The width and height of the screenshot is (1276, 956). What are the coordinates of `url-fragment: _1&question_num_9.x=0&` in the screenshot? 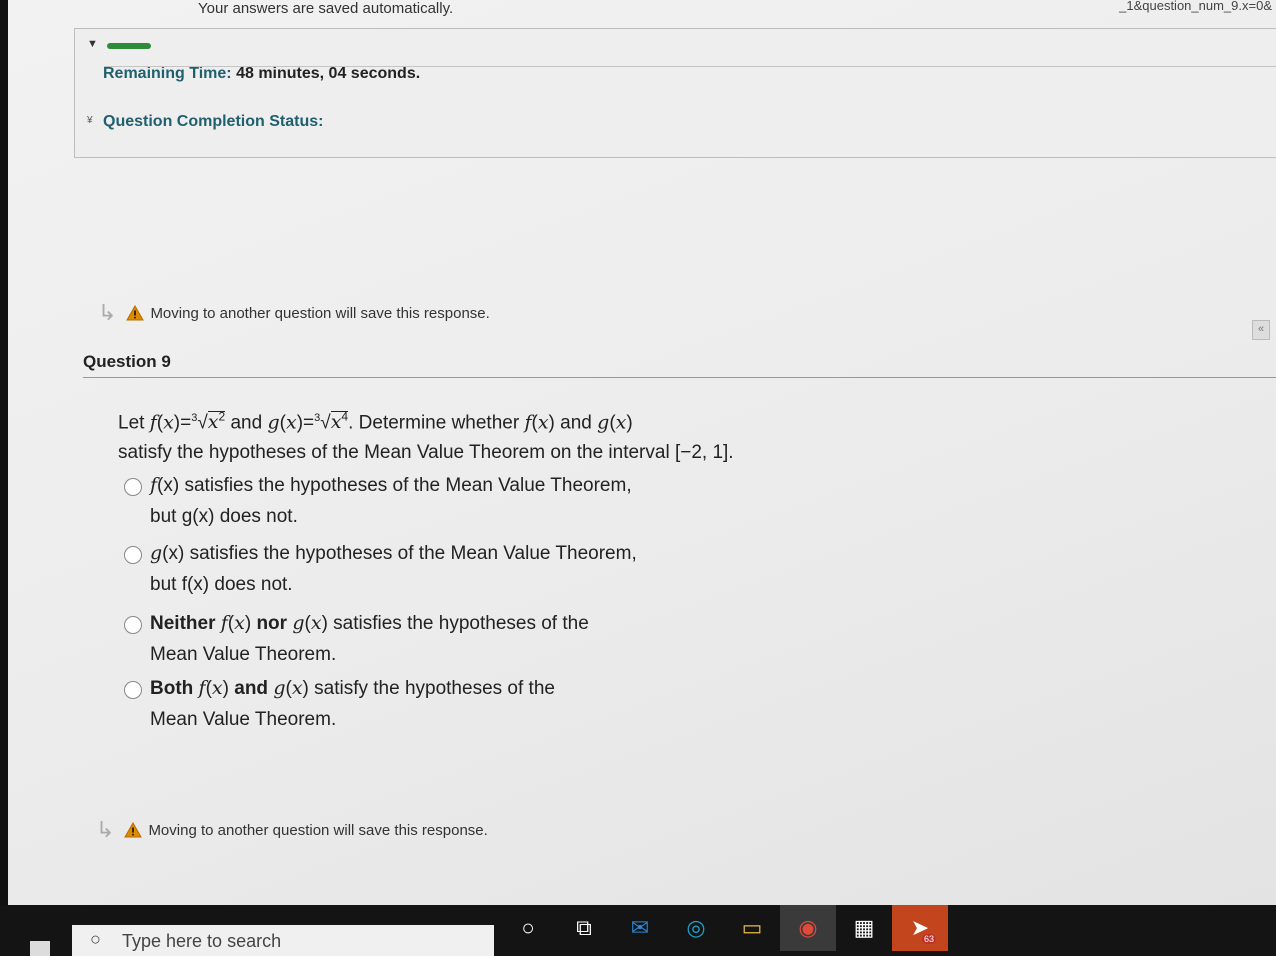 It's located at (1195, 6).